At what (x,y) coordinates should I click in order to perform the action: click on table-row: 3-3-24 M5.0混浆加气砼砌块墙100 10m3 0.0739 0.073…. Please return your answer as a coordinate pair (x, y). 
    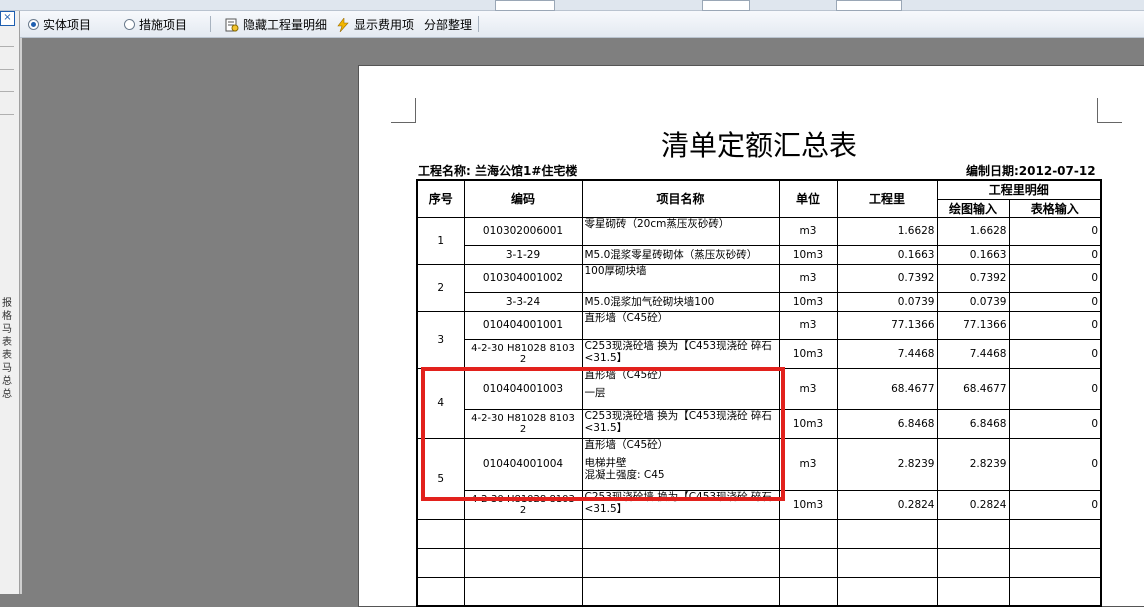
    Looking at the image, I should click on (759, 301).